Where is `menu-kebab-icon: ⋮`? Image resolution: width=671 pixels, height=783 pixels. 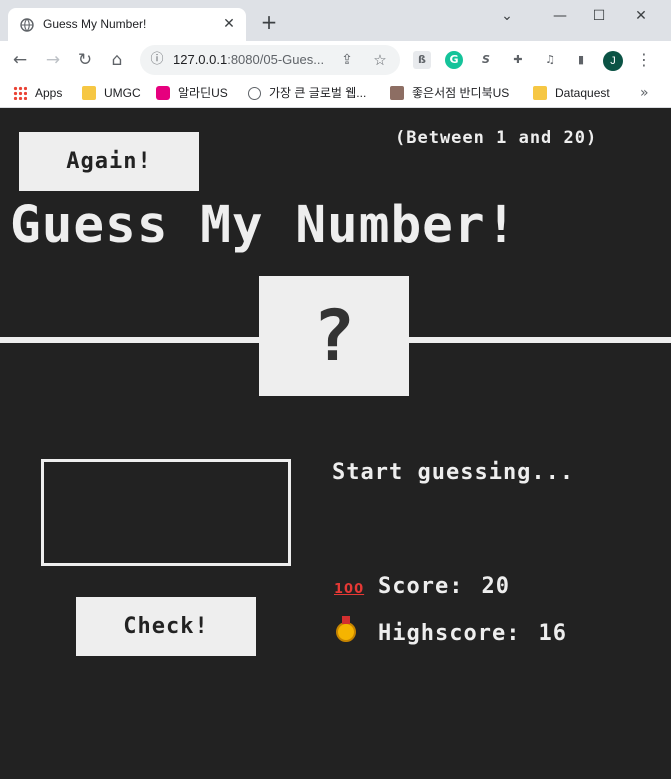
menu-kebab-icon: ⋮ is located at coordinates (644, 60).